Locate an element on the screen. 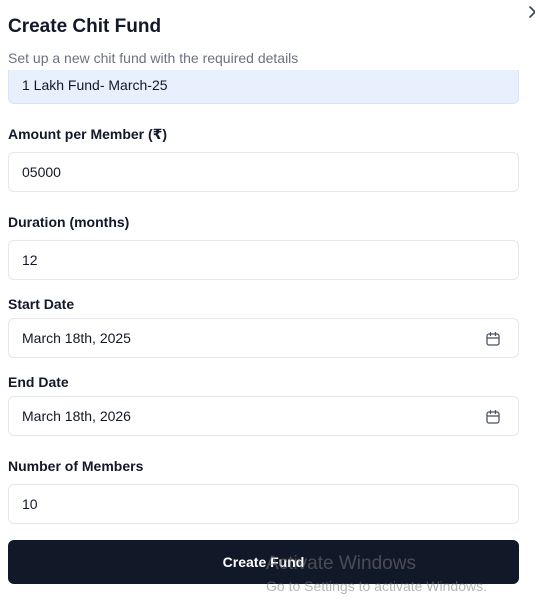  duration-value: 12 is located at coordinates (30, 260).